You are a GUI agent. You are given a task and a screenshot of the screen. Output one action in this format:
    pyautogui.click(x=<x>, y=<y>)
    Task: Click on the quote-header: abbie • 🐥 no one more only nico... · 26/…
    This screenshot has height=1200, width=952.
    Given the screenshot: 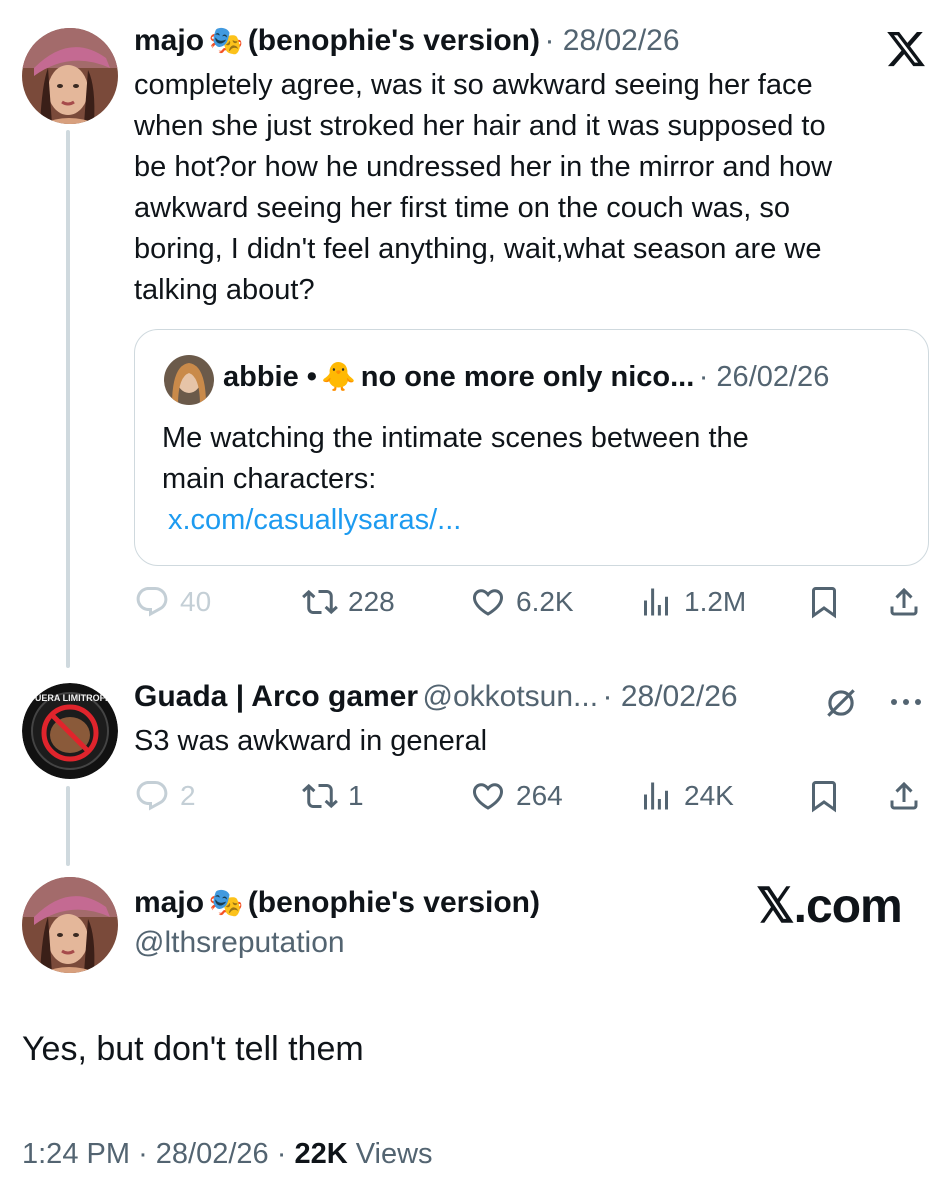 What is the action you would take?
    pyautogui.click(x=526, y=377)
    